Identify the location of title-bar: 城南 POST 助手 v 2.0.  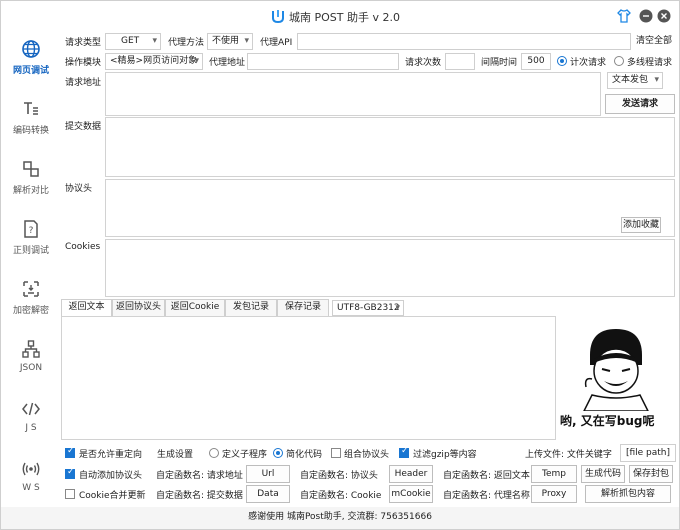
(340, 16).